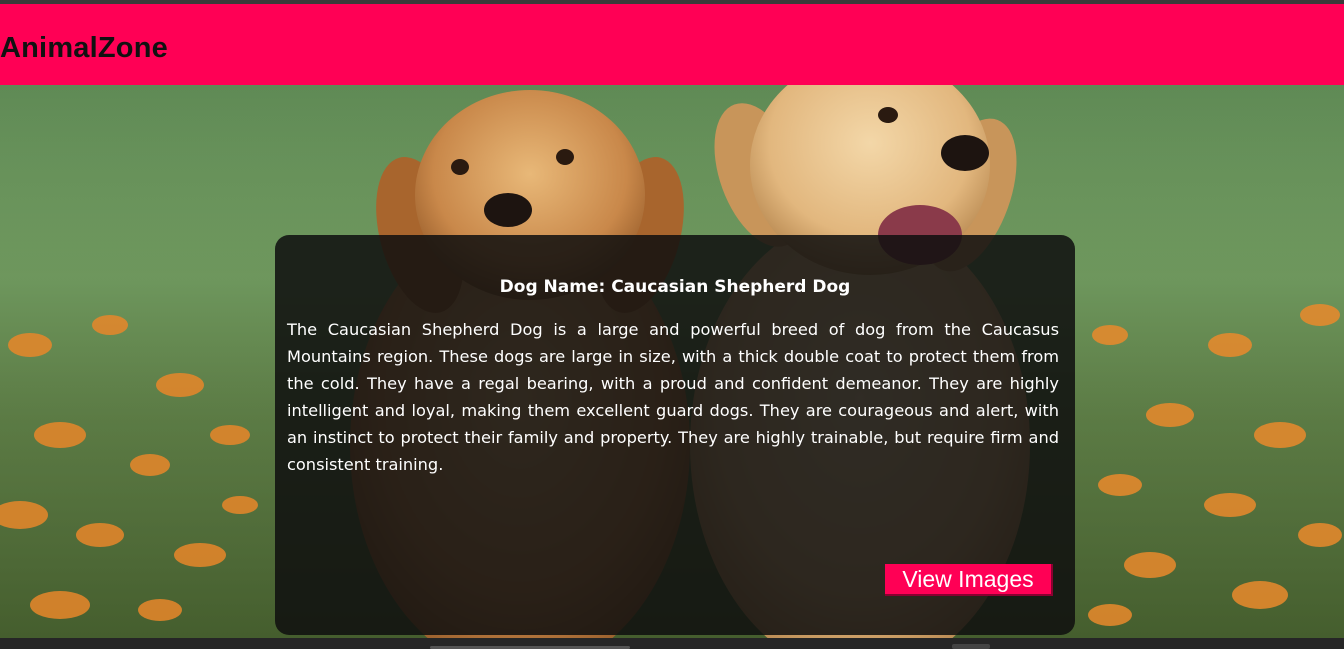 This screenshot has width=1344, height=649. Describe the element at coordinates (969, 580) in the screenshot. I see `view-images-button: View Images` at that location.